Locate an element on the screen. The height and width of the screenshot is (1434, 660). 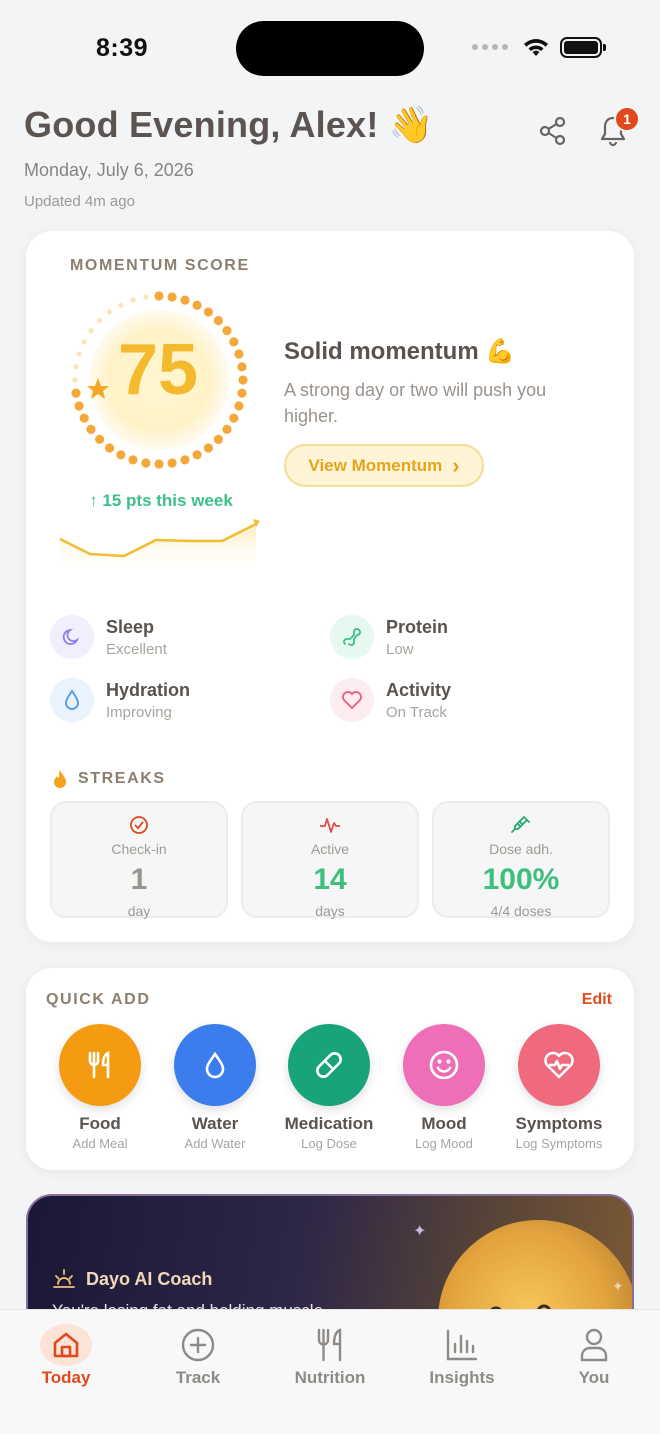
quick-add-subtitle: Log Mood is located at coordinates (444, 1143).